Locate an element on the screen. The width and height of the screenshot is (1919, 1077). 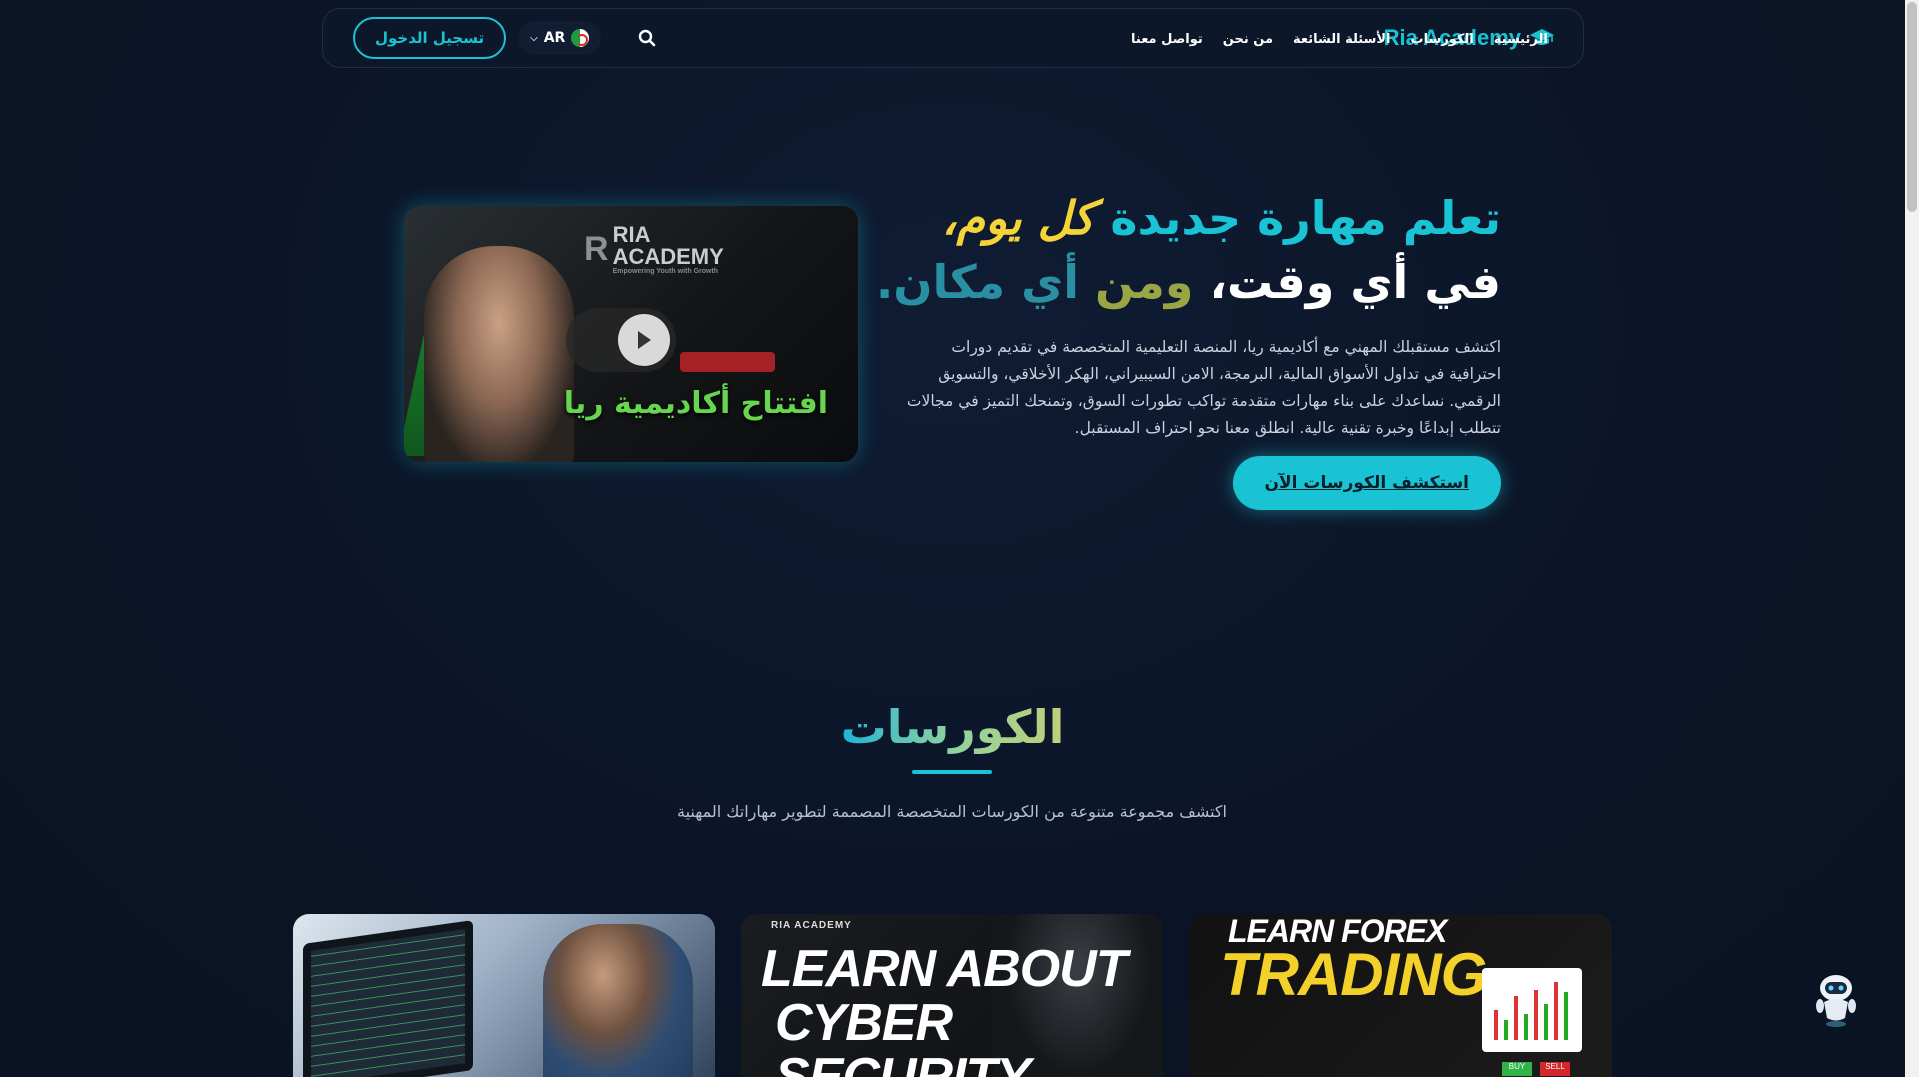
hero-title-part5: أي مكان. is located at coordinates (977, 282).